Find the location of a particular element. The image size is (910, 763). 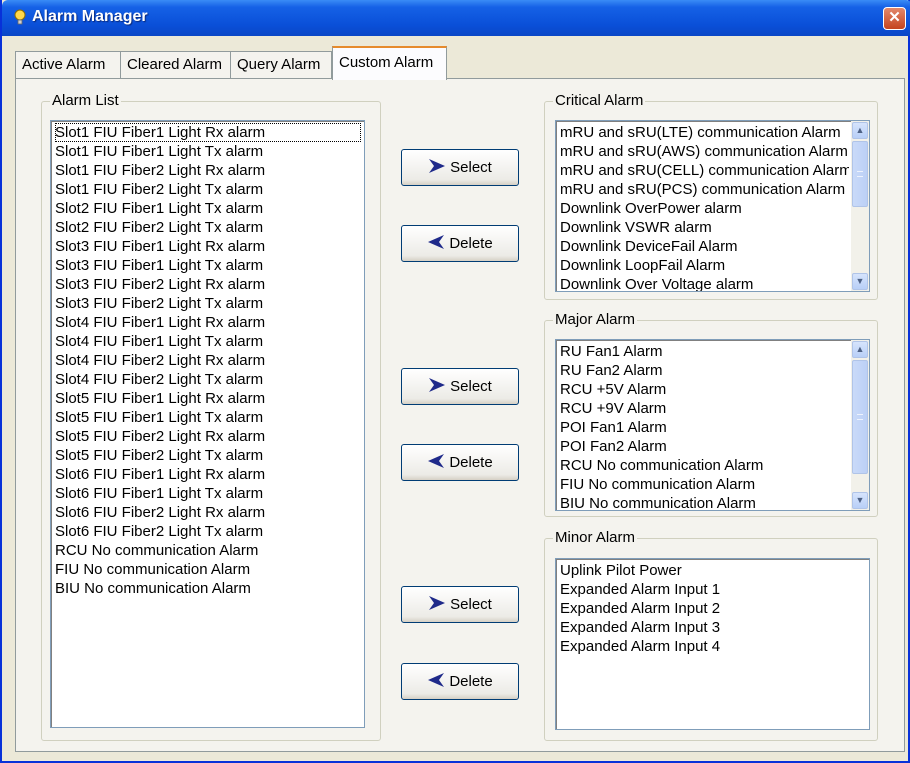

list-item: Slot5 FIU Fiber2 Light Tx alarm is located at coordinates (207, 455).